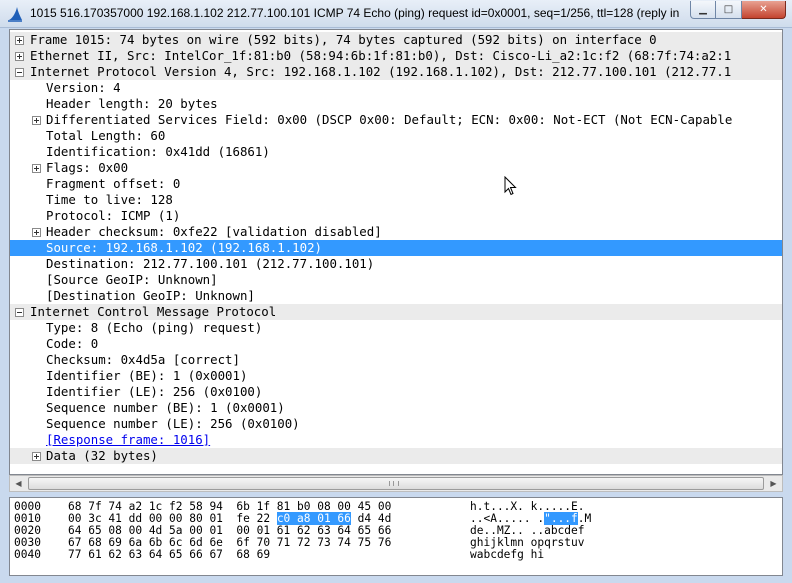 The image size is (792, 583). Describe the element at coordinates (132, 279) in the screenshot. I see `tree-row-label: [Source GeoIP: Unknown]` at that location.